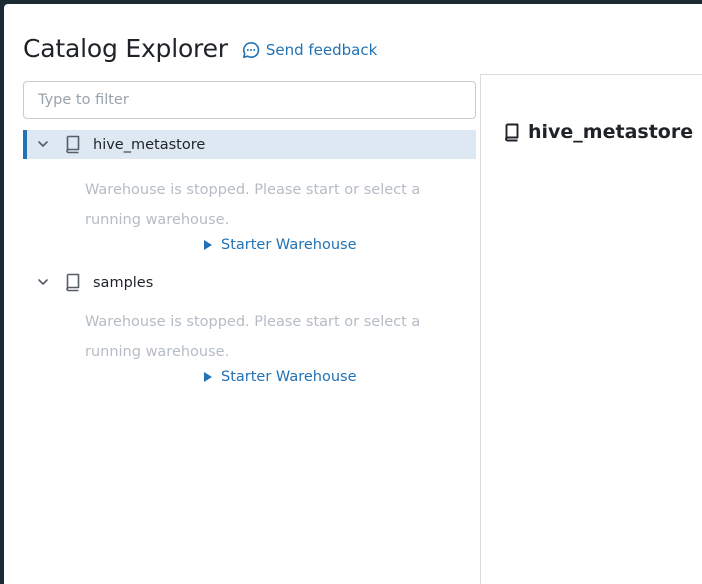  Describe the element at coordinates (591, 74) in the screenshot. I see `header-divider` at that location.